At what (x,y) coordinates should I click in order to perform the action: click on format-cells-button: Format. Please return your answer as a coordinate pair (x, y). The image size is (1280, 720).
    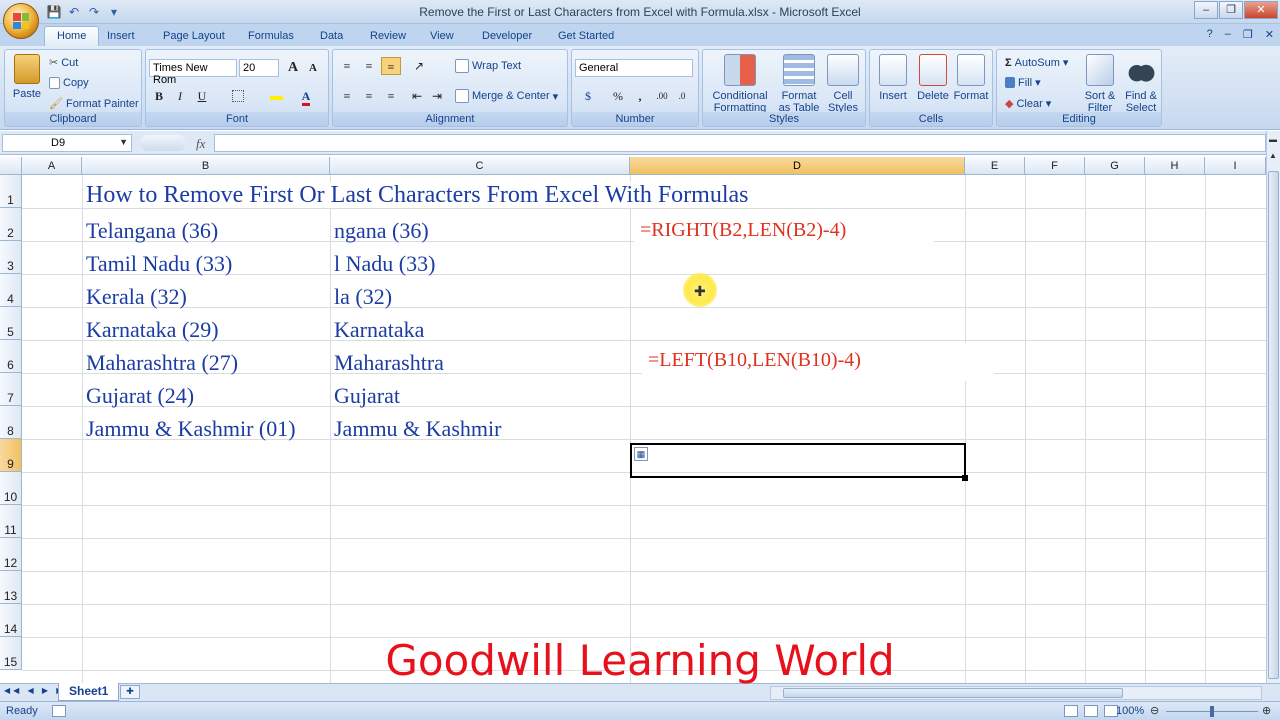
    Looking at the image, I should click on (971, 78).